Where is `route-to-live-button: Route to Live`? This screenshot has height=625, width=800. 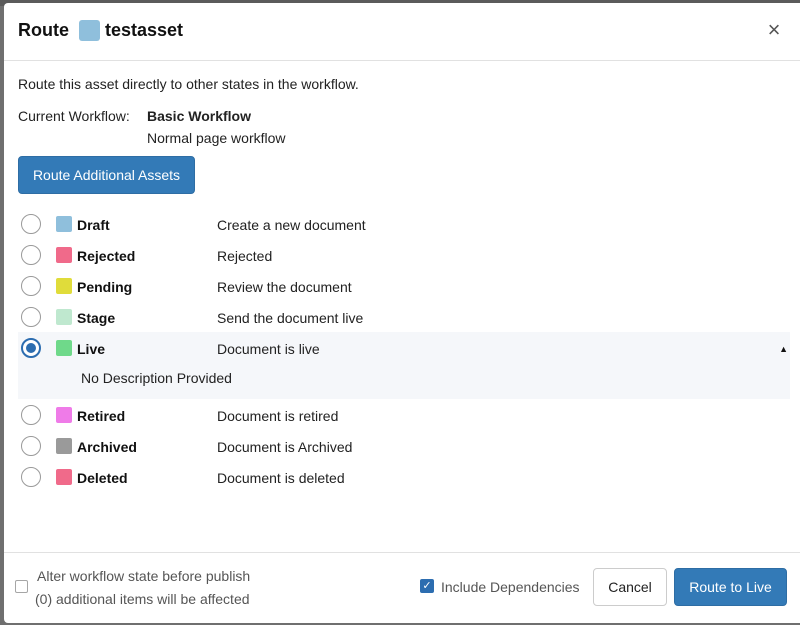 route-to-live-button: Route to Live is located at coordinates (730, 587).